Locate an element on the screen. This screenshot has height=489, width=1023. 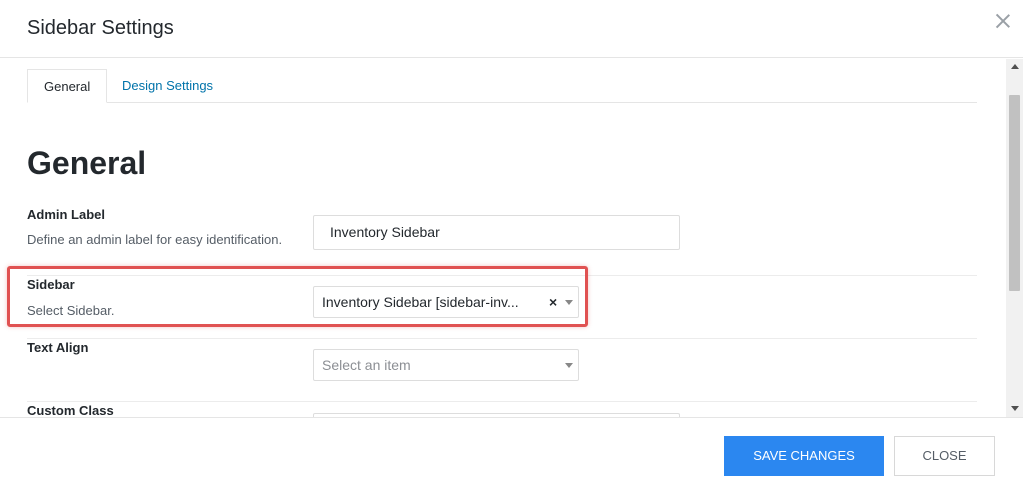
tab-design-settings: Design Settings is located at coordinates (167, 86).